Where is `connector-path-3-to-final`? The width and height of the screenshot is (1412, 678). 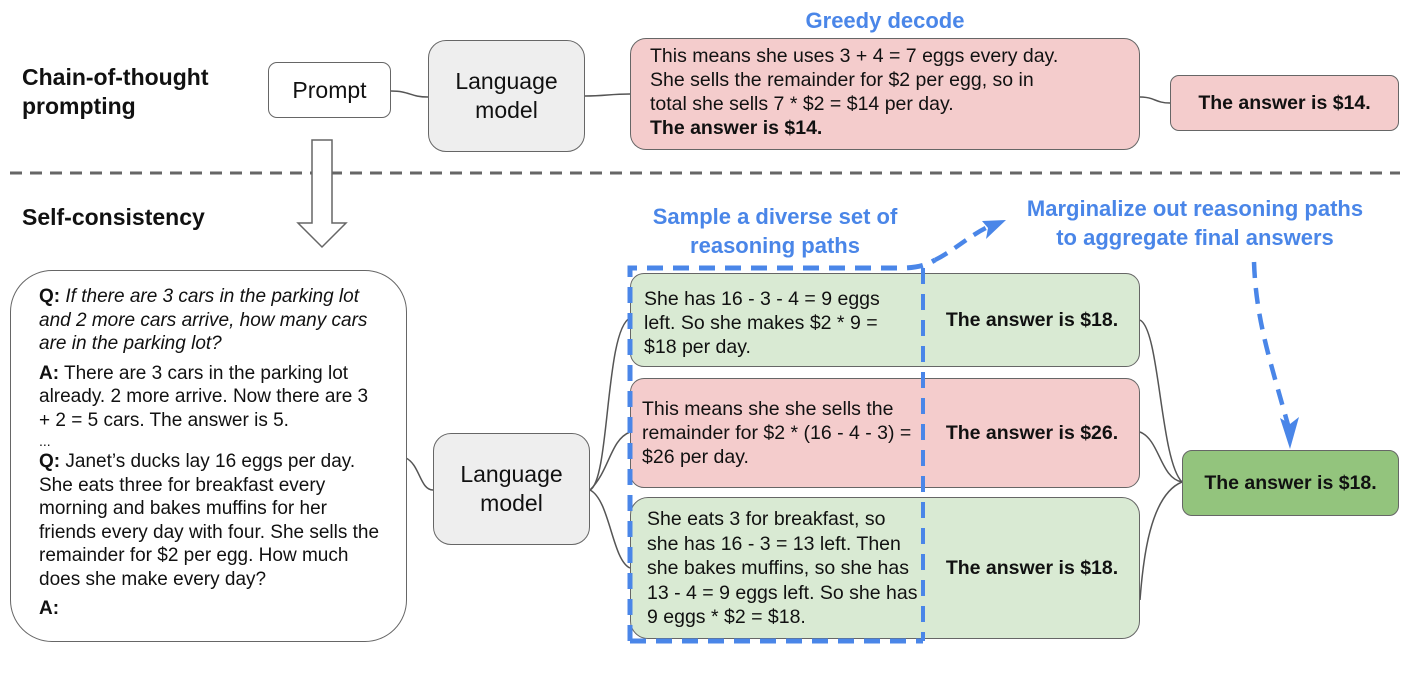
connector-path-3-to-final is located at coordinates (1161, 541).